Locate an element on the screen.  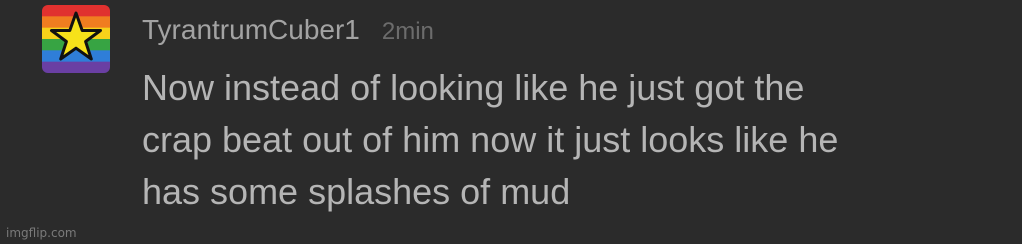
timestamp: 2min is located at coordinates (407, 31).